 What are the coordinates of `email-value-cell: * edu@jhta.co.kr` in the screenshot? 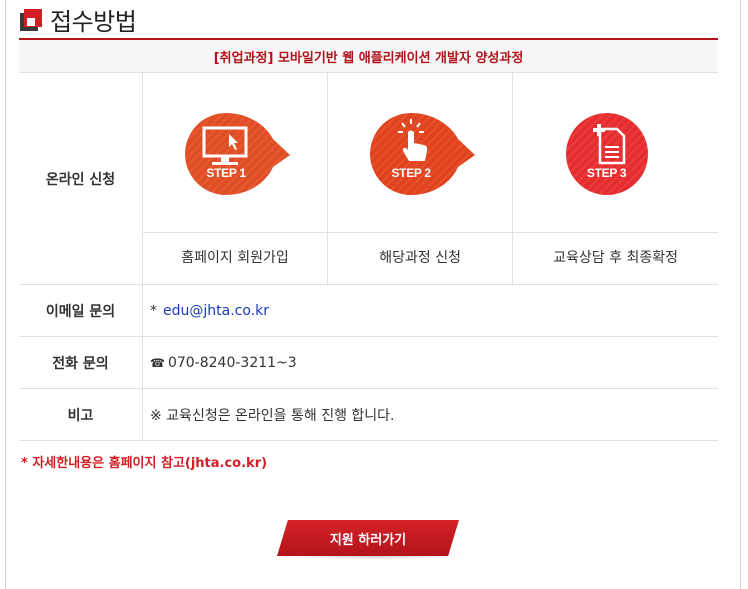 It's located at (430, 310).